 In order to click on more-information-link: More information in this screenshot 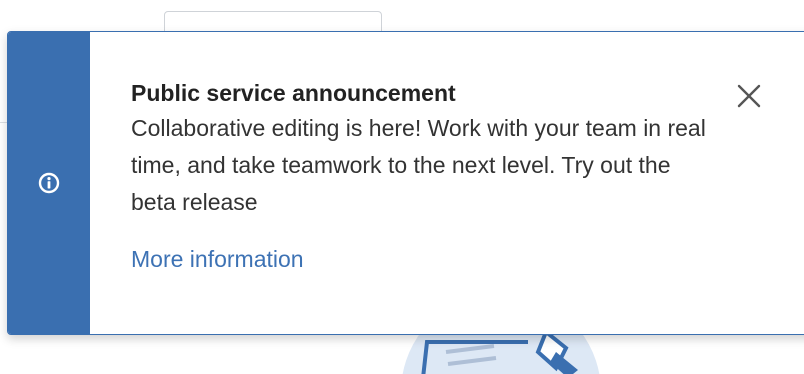, I will do `click(217, 259)`.